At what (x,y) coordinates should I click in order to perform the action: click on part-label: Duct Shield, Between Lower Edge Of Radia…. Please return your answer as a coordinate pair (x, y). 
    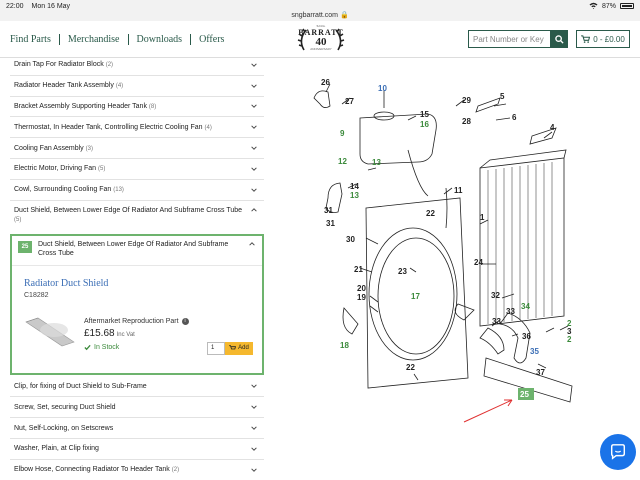
    Looking at the image, I should click on (133, 249).